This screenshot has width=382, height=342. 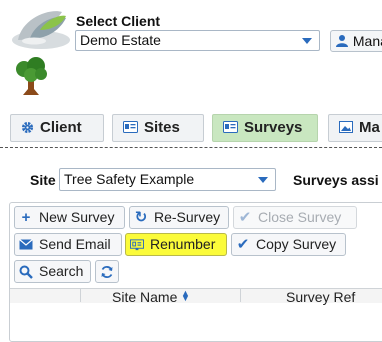 What do you see at coordinates (367, 41) in the screenshot?
I see `manage-button-label: Mana` at bounding box center [367, 41].